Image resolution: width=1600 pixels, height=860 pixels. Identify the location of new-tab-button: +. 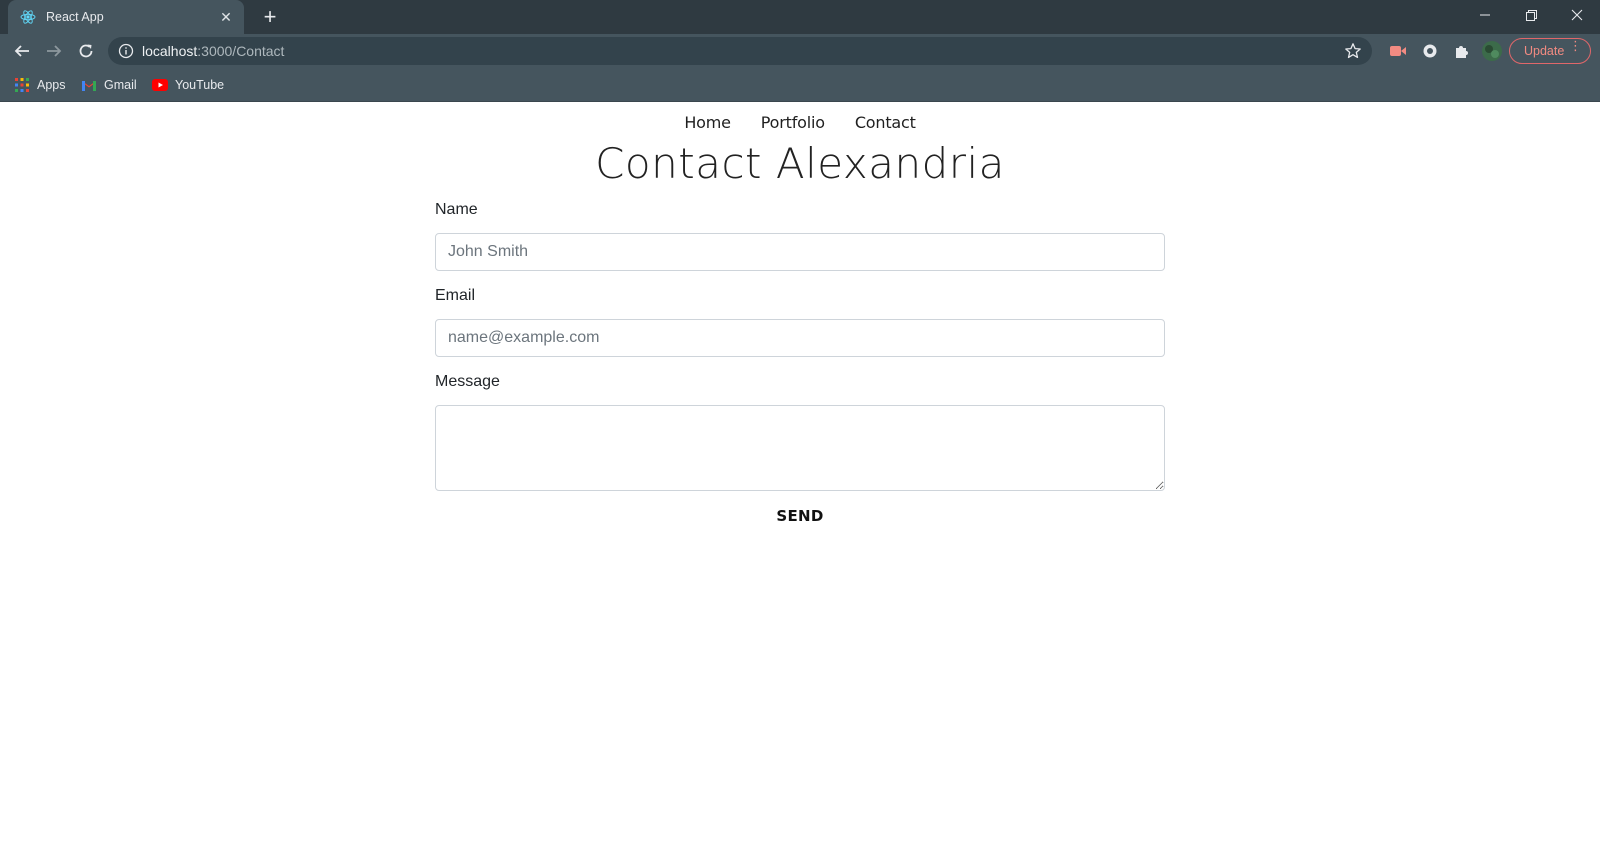
(270, 18).